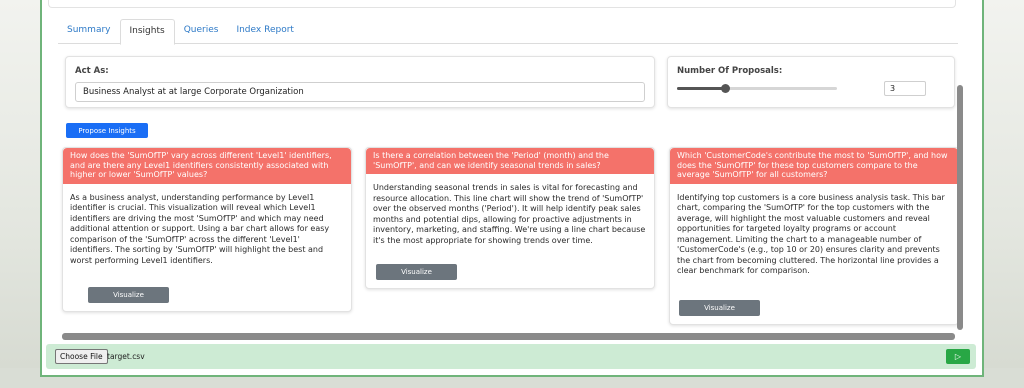 The height and width of the screenshot is (388, 1024). What do you see at coordinates (730, 71) in the screenshot?
I see `proposals-label: Number Of Proposals:` at bounding box center [730, 71].